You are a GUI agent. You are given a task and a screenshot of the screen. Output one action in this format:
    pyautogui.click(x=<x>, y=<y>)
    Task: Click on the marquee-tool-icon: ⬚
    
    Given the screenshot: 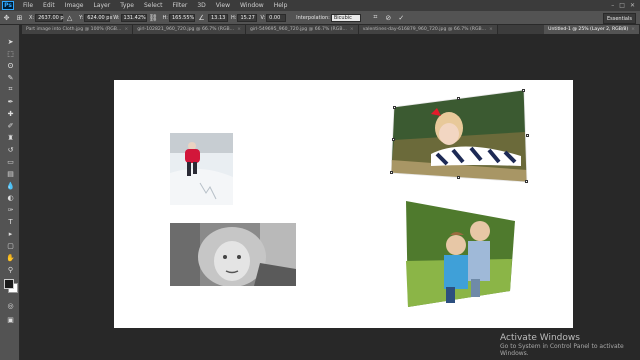 What is the action you would take?
    pyautogui.click(x=10, y=53)
    